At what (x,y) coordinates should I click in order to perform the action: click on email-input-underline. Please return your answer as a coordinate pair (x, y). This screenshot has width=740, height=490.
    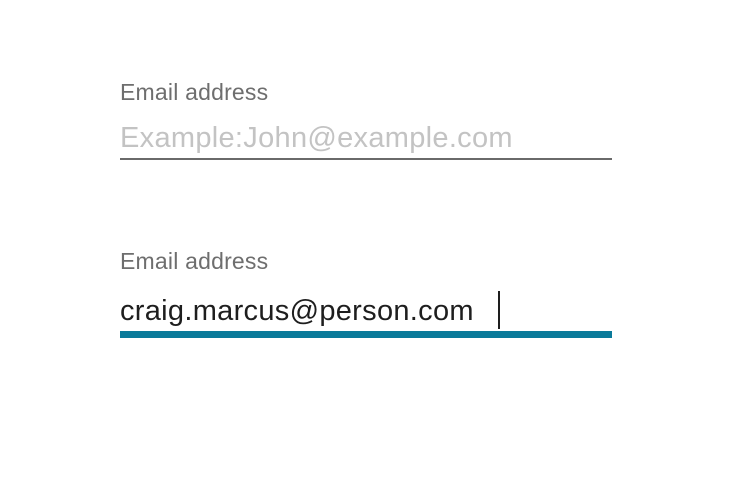
    Looking at the image, I should click on (366, 140).